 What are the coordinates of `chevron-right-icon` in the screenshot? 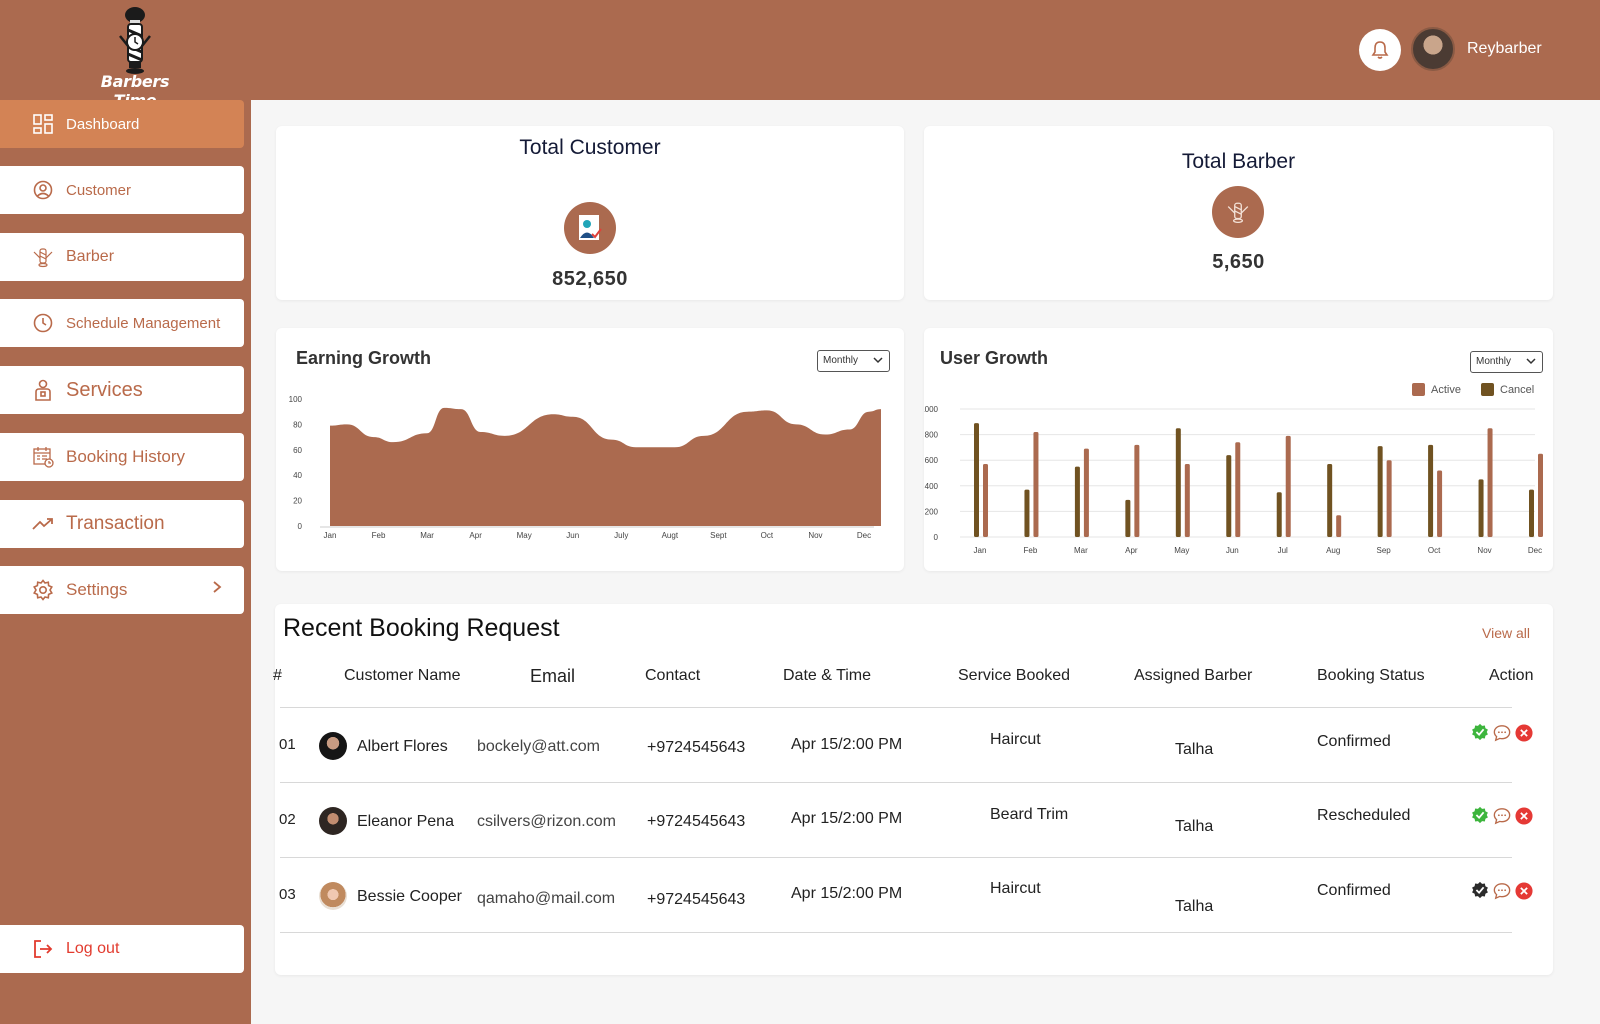 It's located at (217, 587).